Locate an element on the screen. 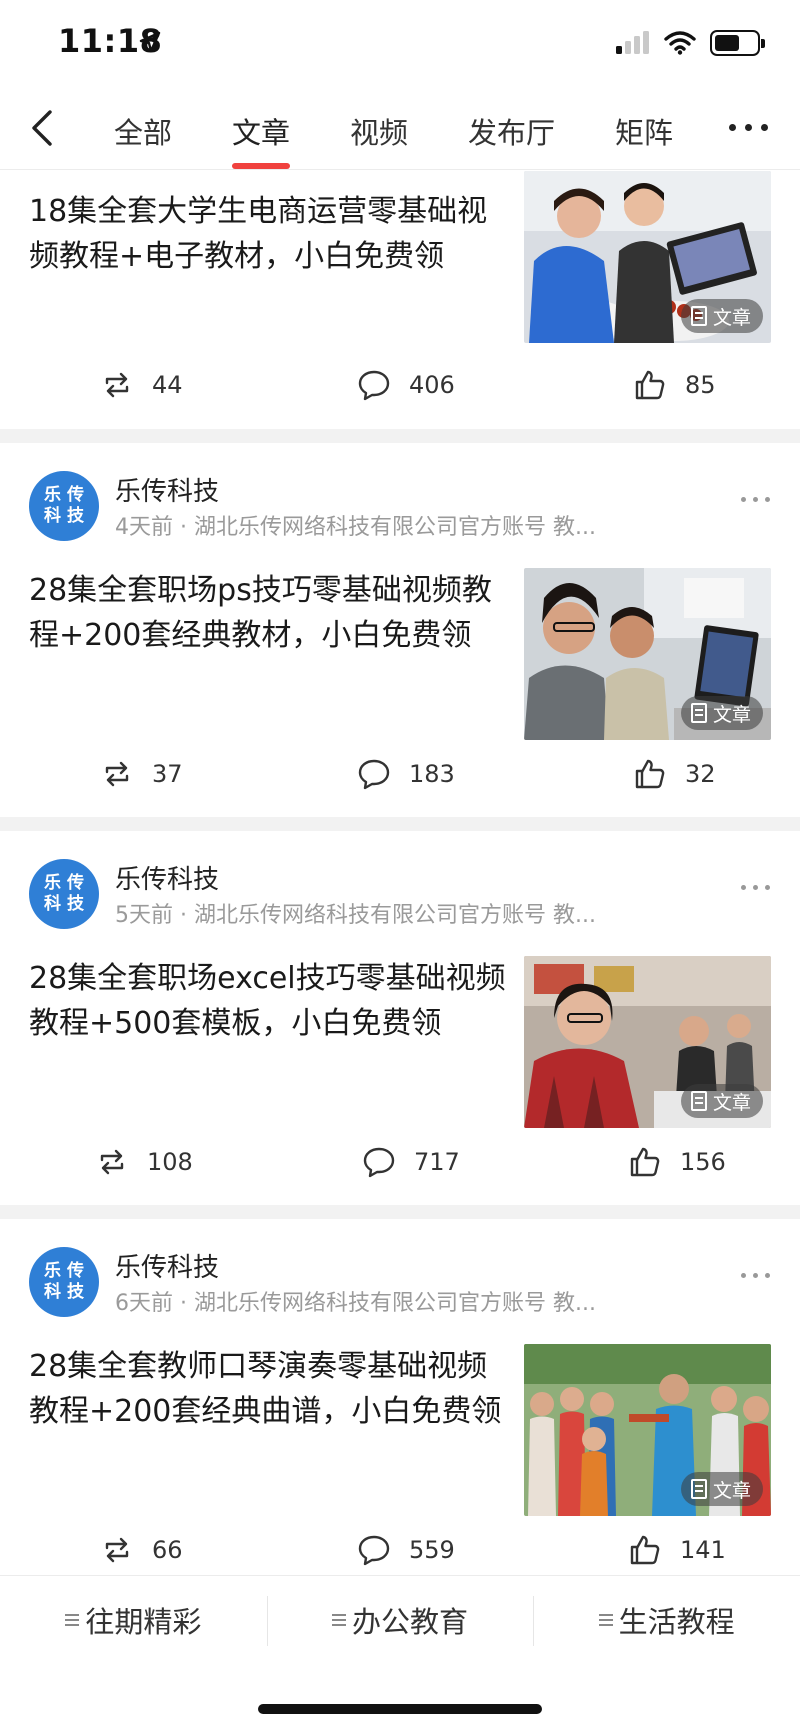  comment-count: 717 is located at coordinates (437, 1162).